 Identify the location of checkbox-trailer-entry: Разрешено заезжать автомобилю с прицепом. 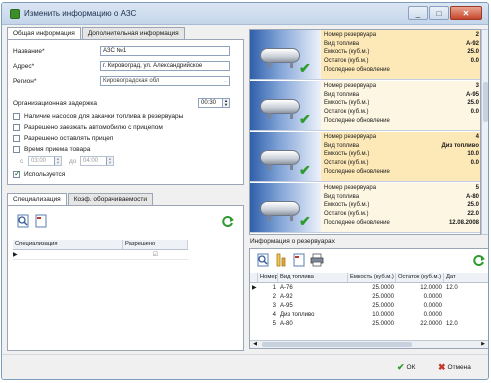
(88, 127).